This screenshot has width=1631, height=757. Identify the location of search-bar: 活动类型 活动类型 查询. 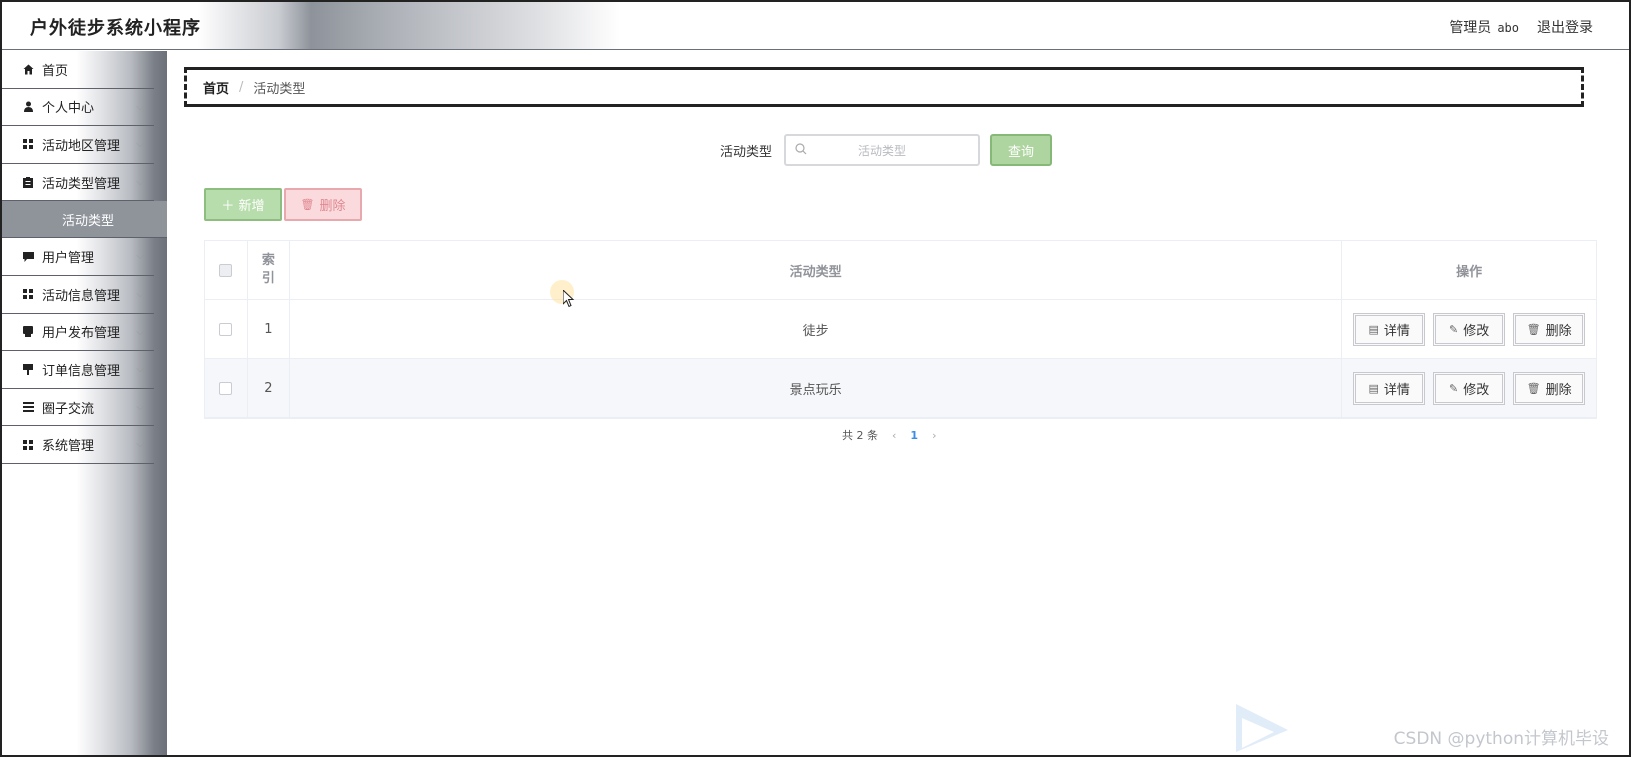
(886, 150).